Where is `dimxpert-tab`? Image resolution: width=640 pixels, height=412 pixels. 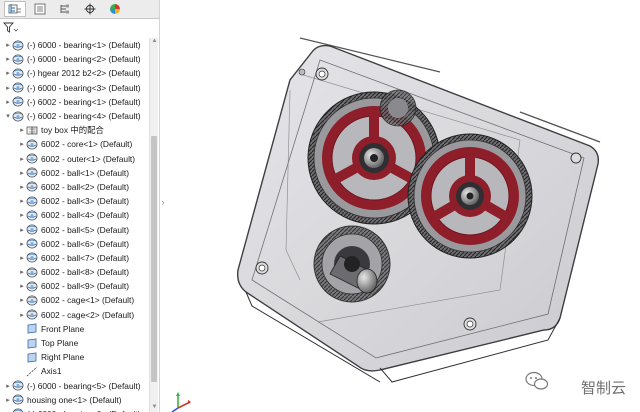
dimxpert-tab is located at coordinates (90, 9).